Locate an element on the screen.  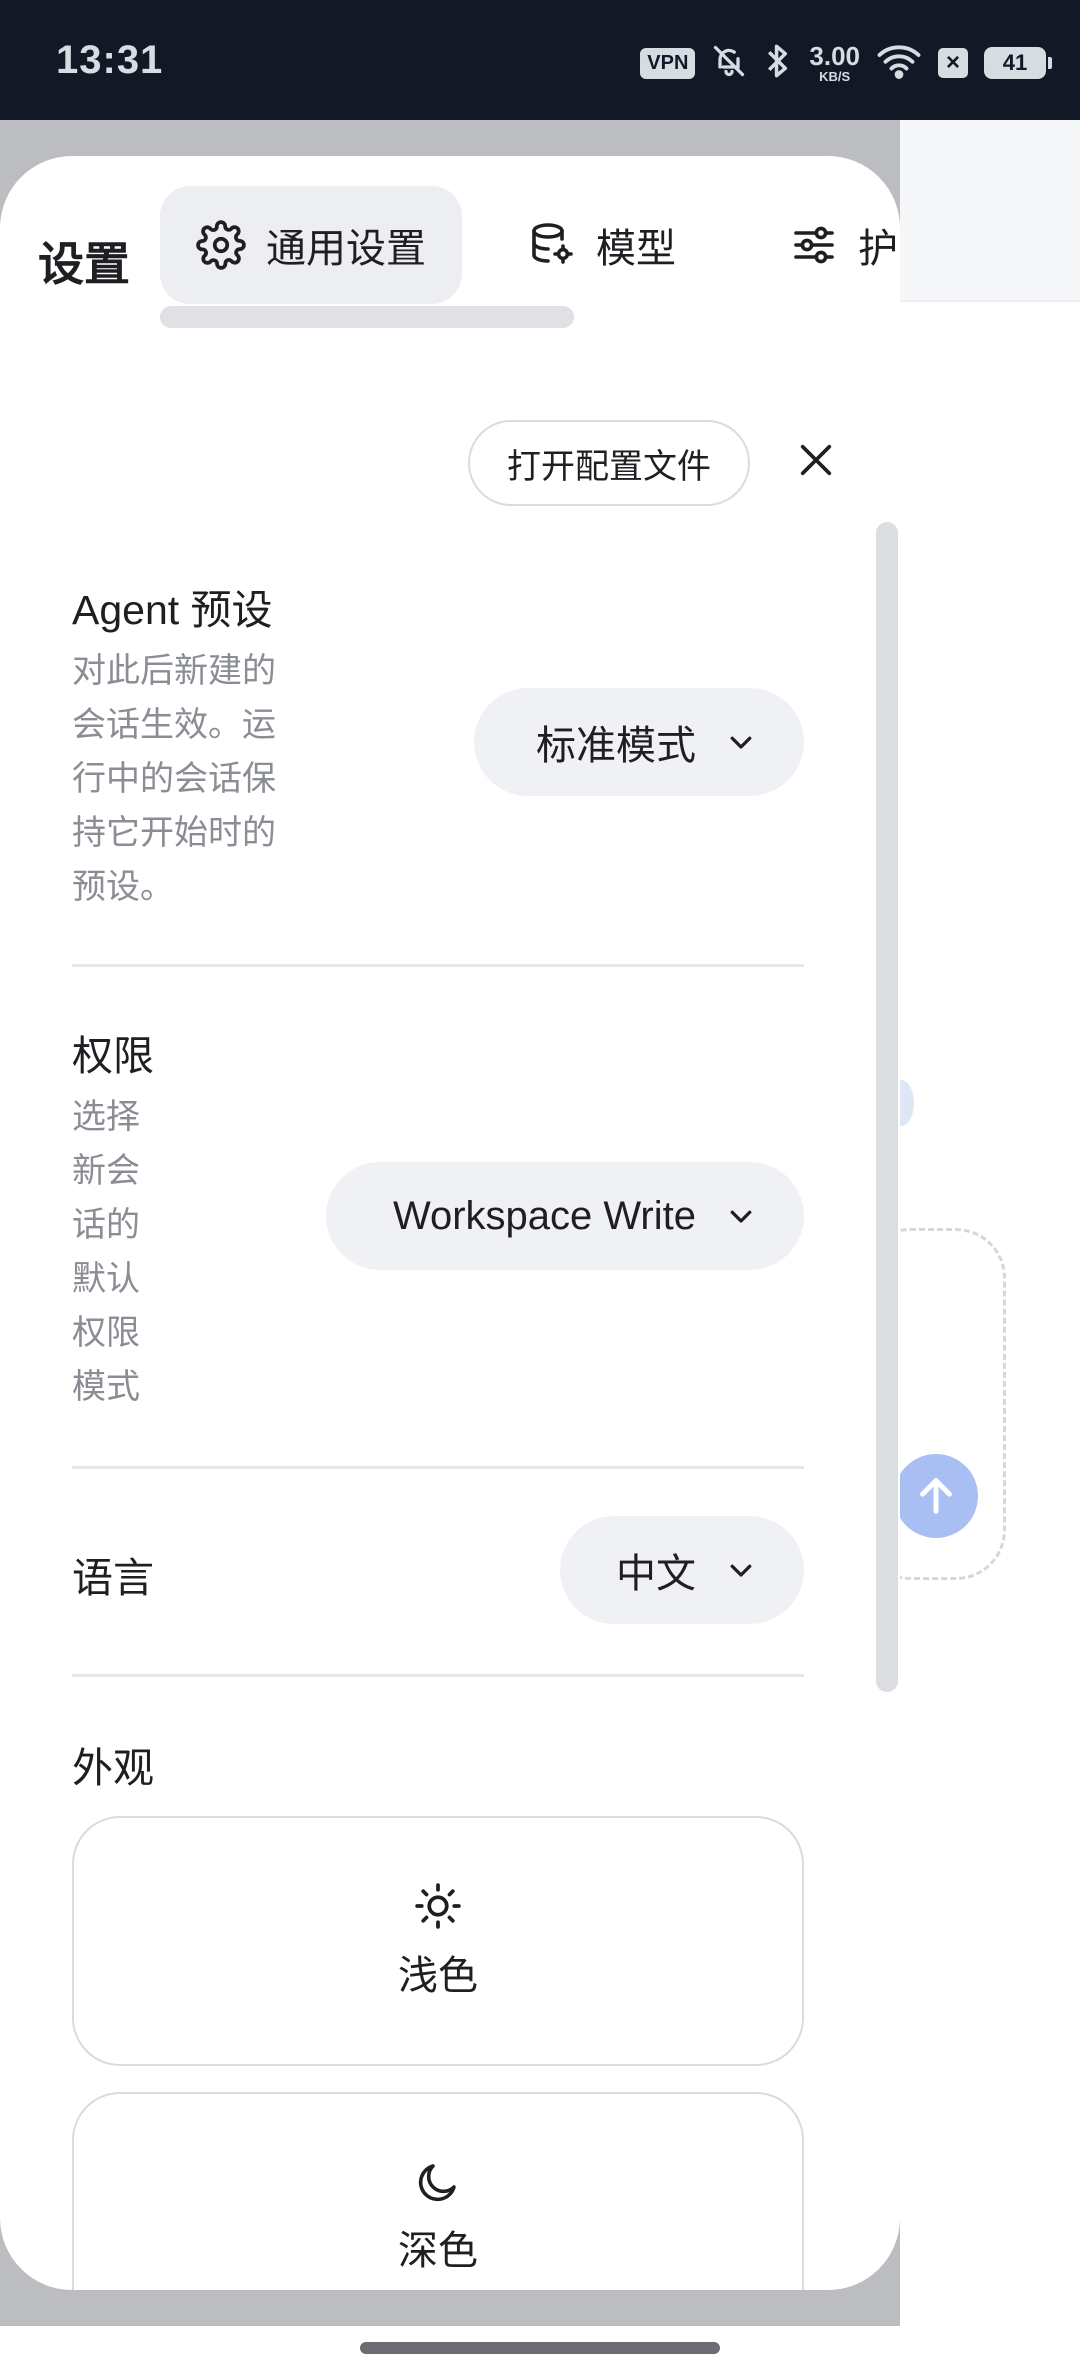
theme-option-light-label: 浅色 is located at coordinates (438, 1976).